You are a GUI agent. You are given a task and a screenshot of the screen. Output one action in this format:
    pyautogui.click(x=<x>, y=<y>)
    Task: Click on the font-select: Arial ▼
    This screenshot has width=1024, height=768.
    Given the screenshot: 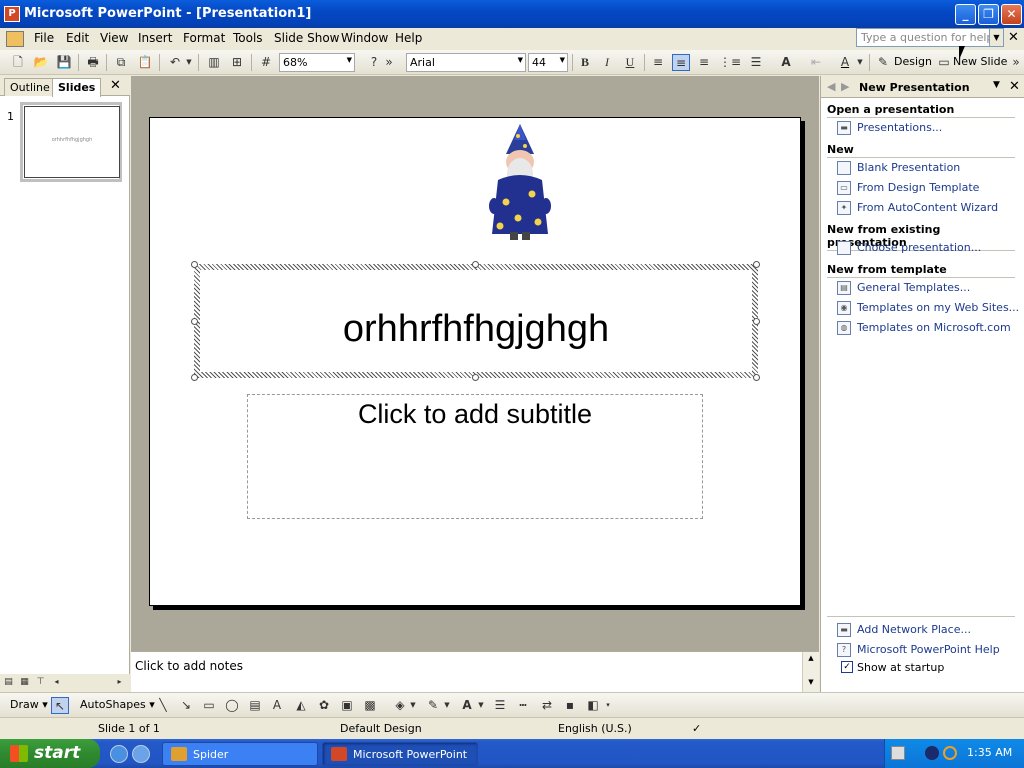 What is the action you would take?
    pyautogui.click(x=466, y=62)
    